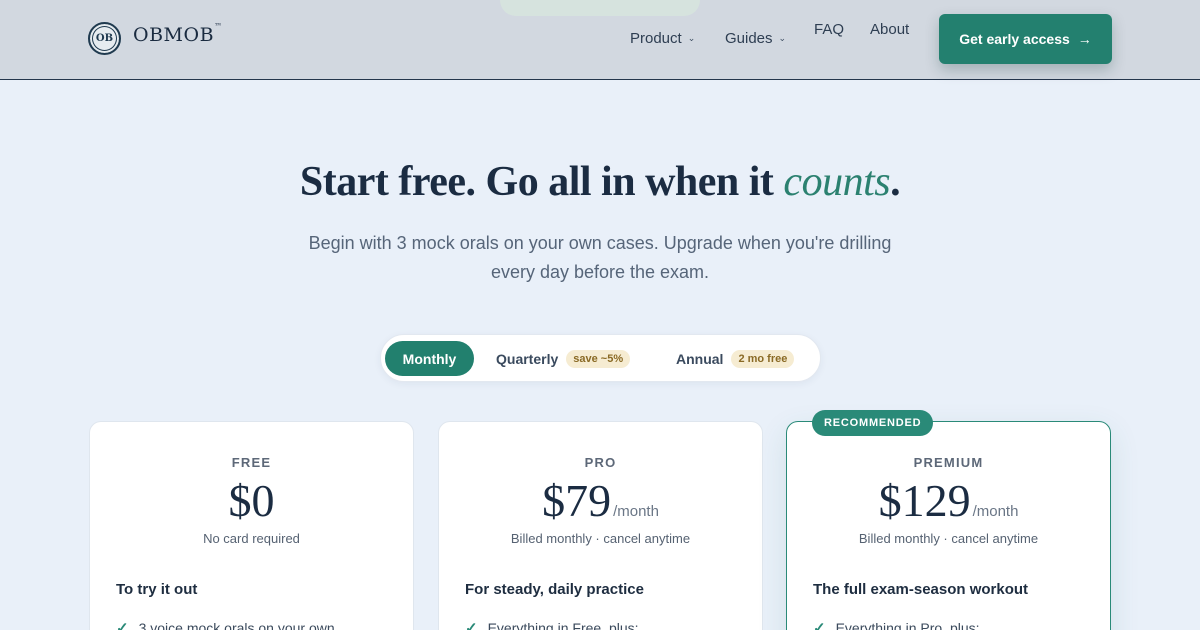 The height and width of the screenshot is (630, 1200). I want to click on price-row: $79 /month, so click(600, 500).